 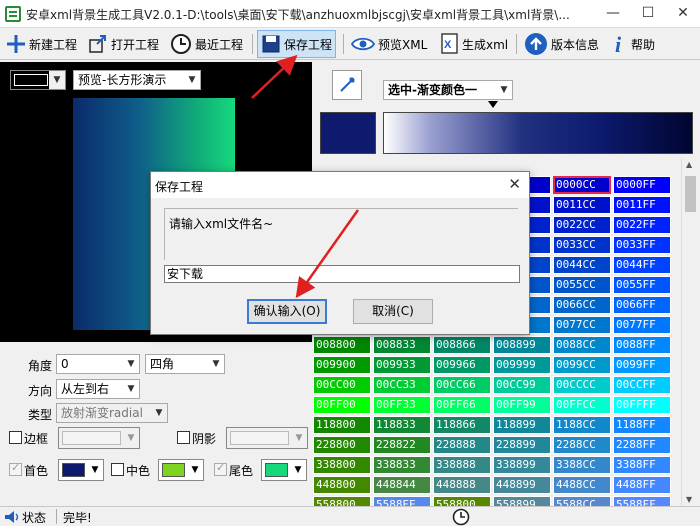 What do you see at coordinates (402, 425) in the screenshot?
I see `color-cell: 118833` at bounding box center [402, 425].